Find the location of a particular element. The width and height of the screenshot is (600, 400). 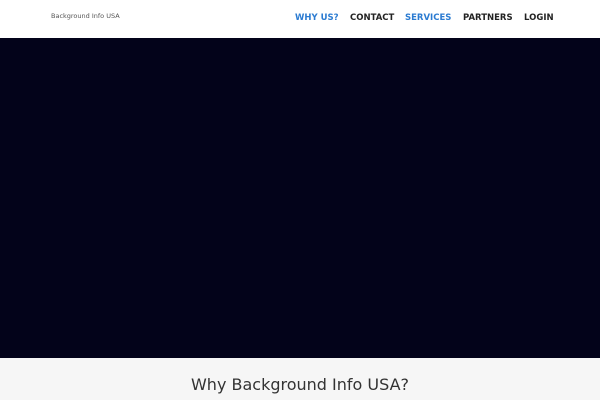

nav-item-contact: CONTACT is located at coordinates (372, 18).